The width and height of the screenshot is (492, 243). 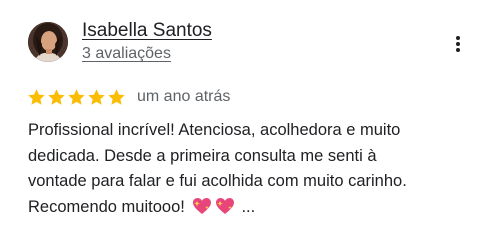 I want to click on more-vert-icon, so click(x=458, y=44).